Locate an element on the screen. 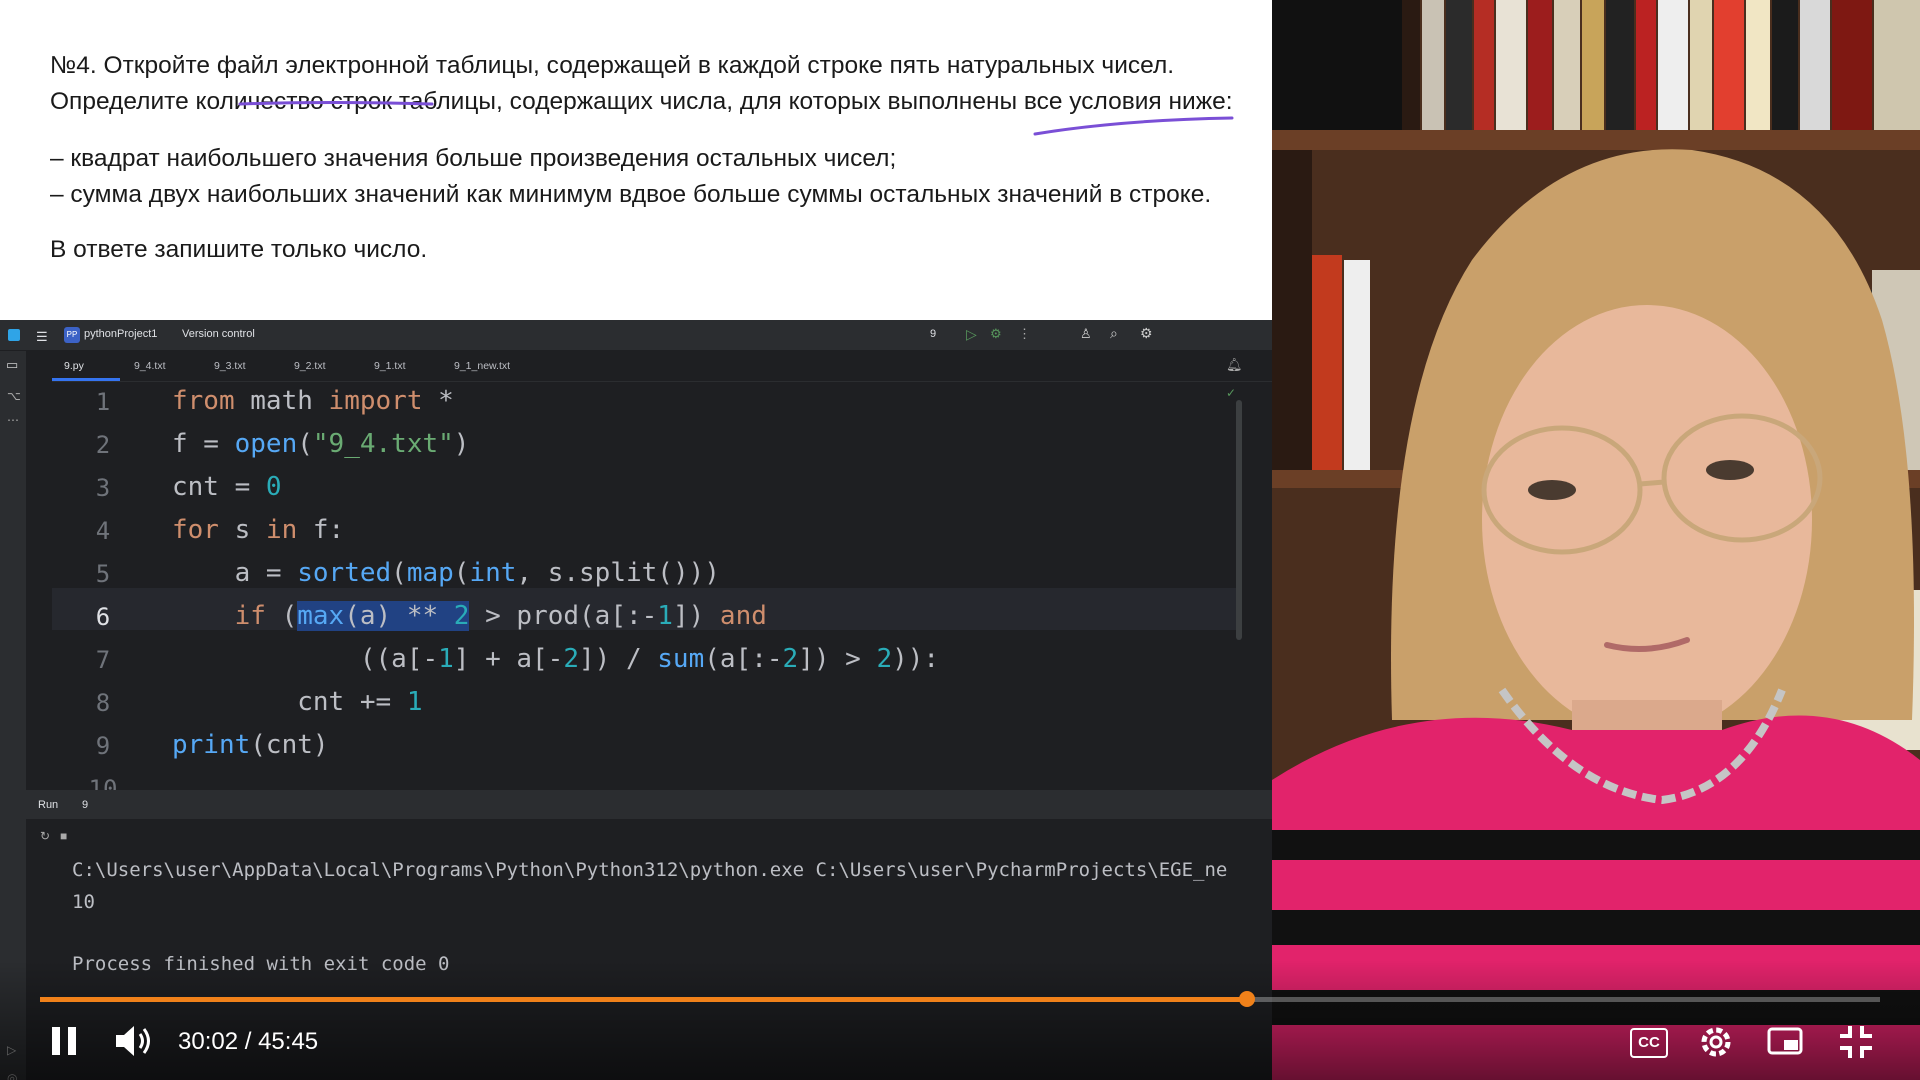  line-number: 3 is located at coordinates (103, 488).